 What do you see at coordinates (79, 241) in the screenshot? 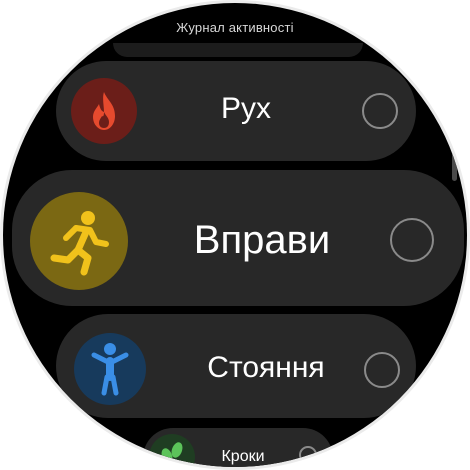
I see `running-icon` at bounding box center [79, 241].